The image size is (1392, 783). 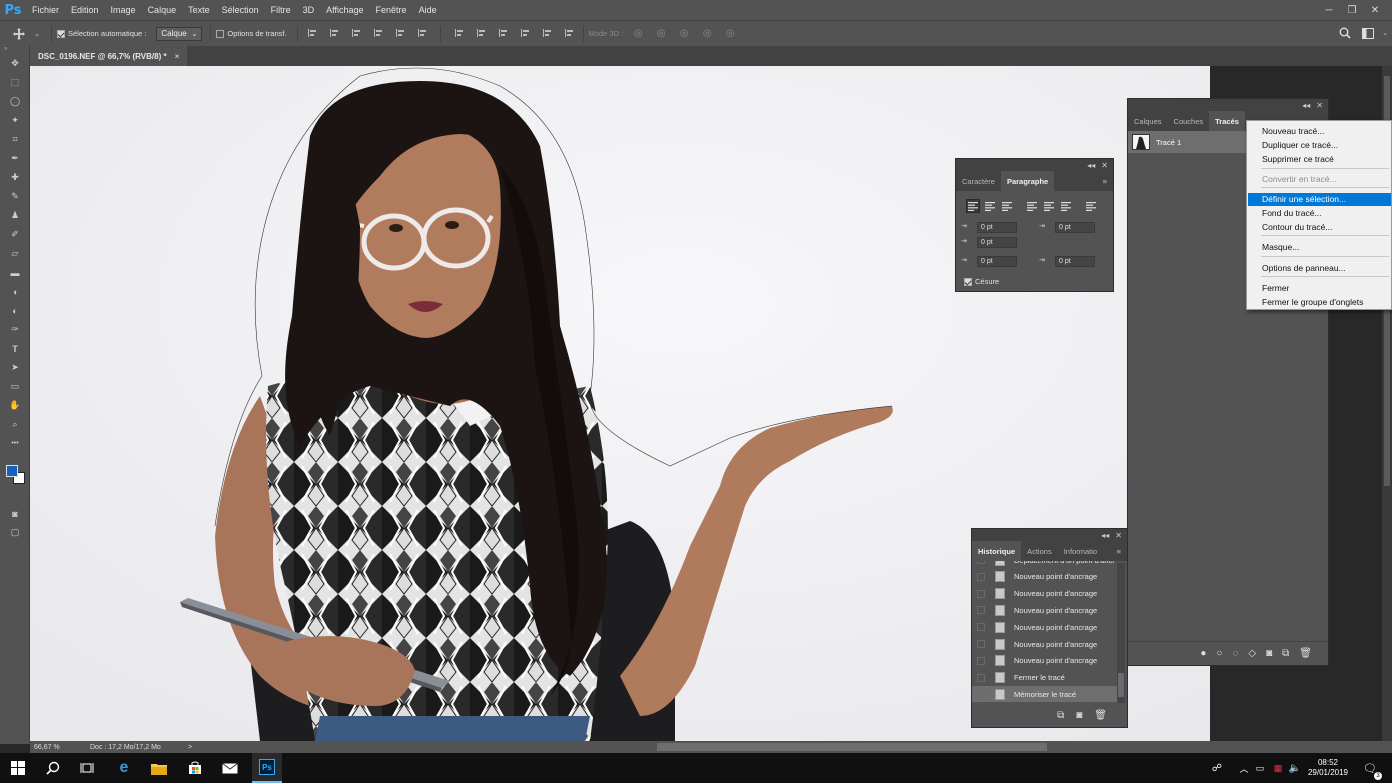 I want to click on history-brush-icon: ✐, so click(x=15, y=234).